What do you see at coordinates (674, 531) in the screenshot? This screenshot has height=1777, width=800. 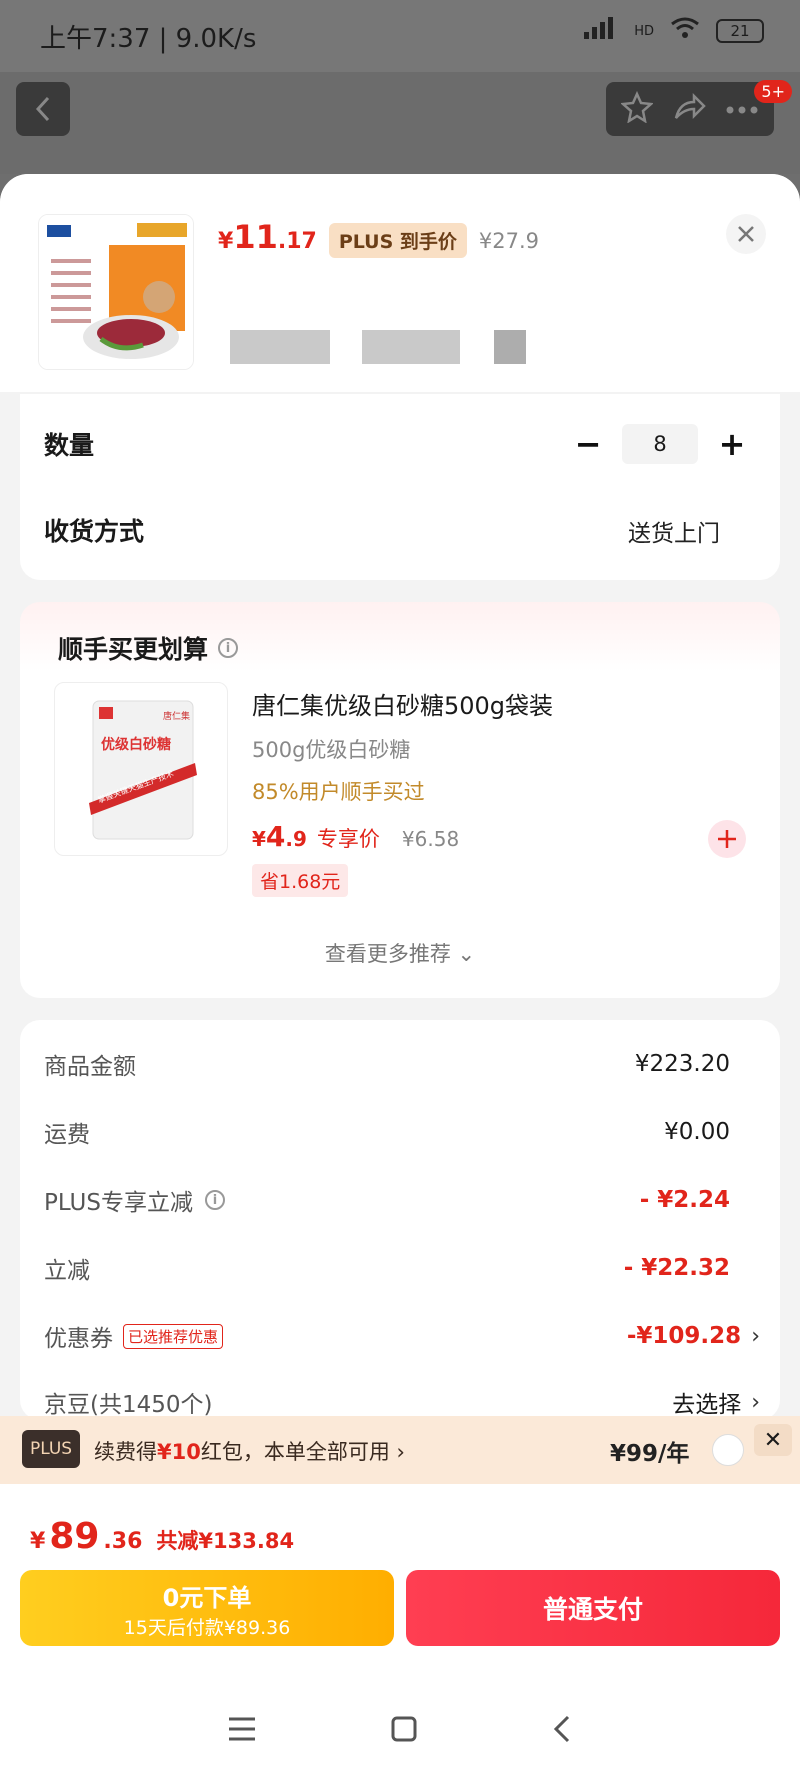 I see `delivery-method: 送货上门` at bounding box center [674, 531].